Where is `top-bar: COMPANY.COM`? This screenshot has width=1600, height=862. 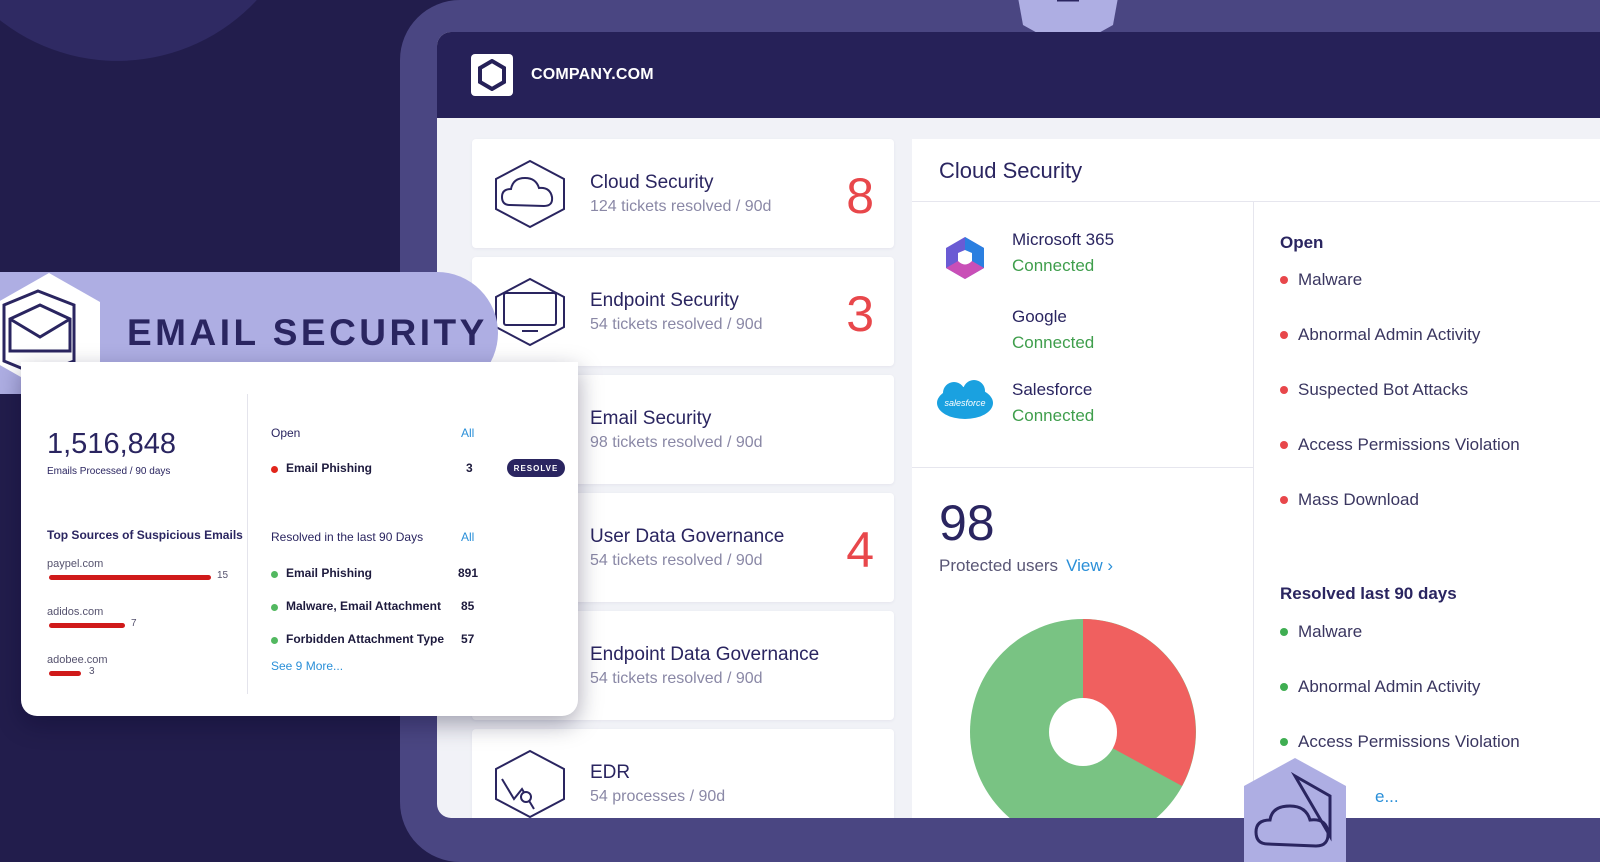
top-bar: COMPANY.COM is located at coordinates (1018, 75).